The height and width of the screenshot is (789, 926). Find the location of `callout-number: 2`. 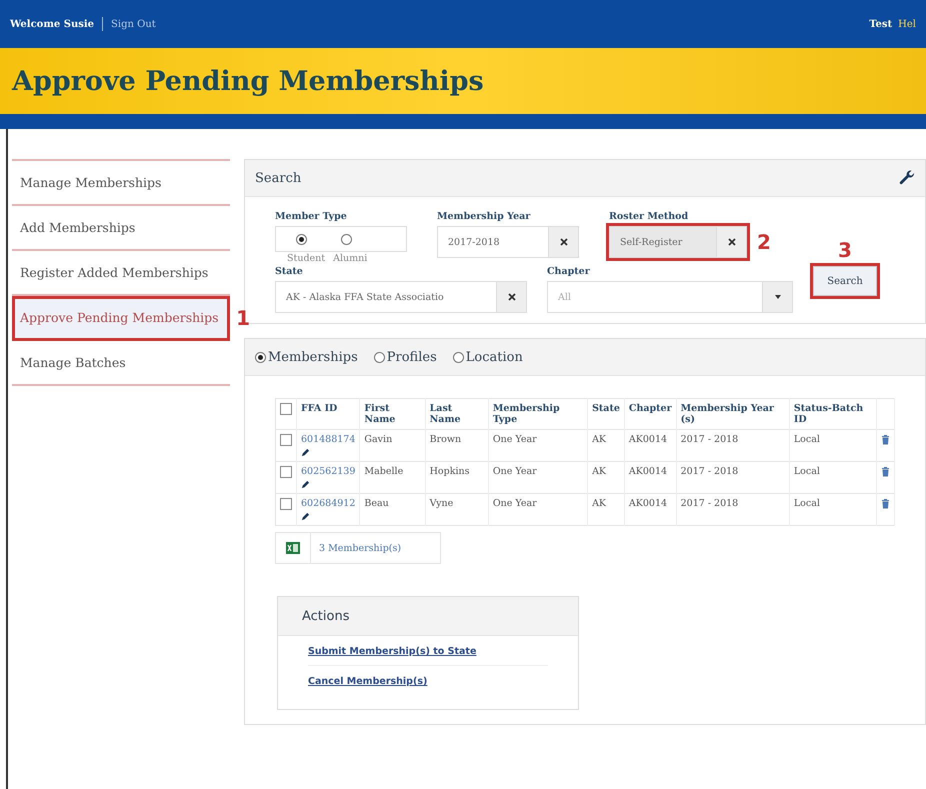

callout-number: 2 is located at coordinates (764, 242).